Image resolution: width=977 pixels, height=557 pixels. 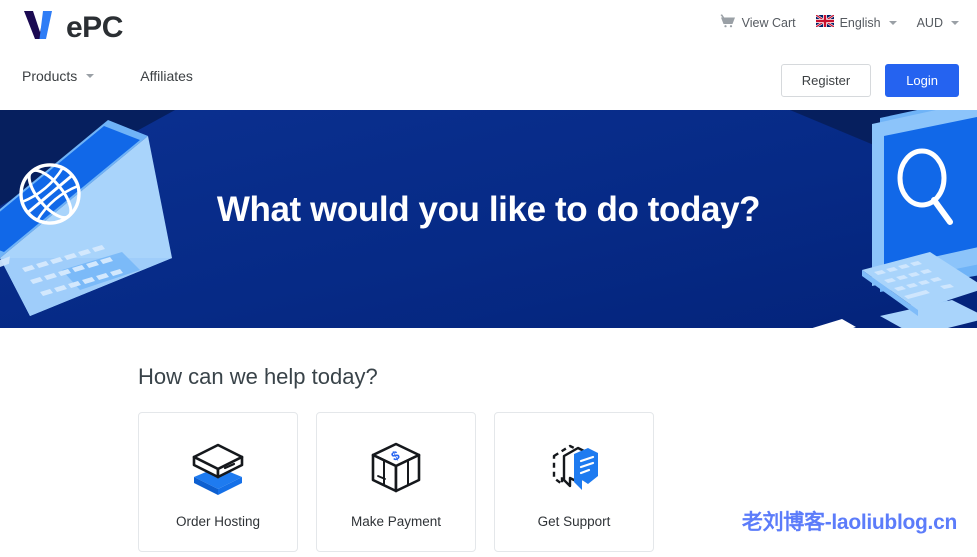 I want to click on stacked-layers-icon, so click(x=218, y=469).